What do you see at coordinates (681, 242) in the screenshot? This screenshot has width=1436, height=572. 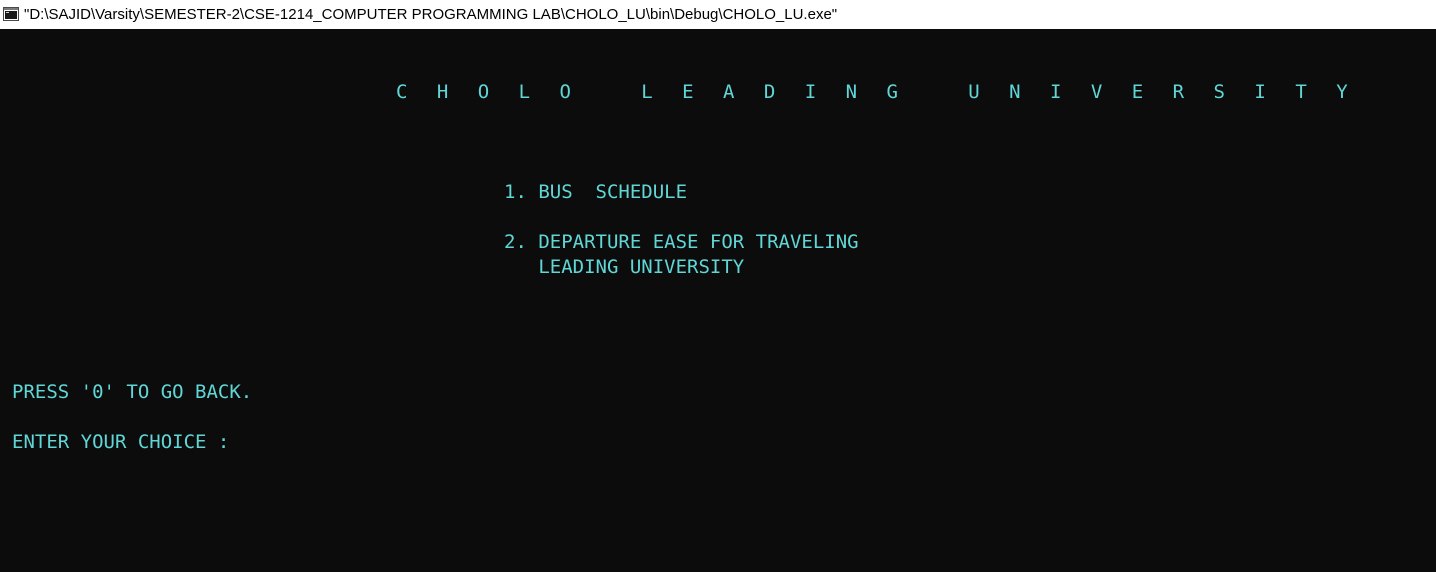 I see `menu-item-departure: 2. DEPARTURE EASE FOR TRAVELING` at bounding box center [681, 242].